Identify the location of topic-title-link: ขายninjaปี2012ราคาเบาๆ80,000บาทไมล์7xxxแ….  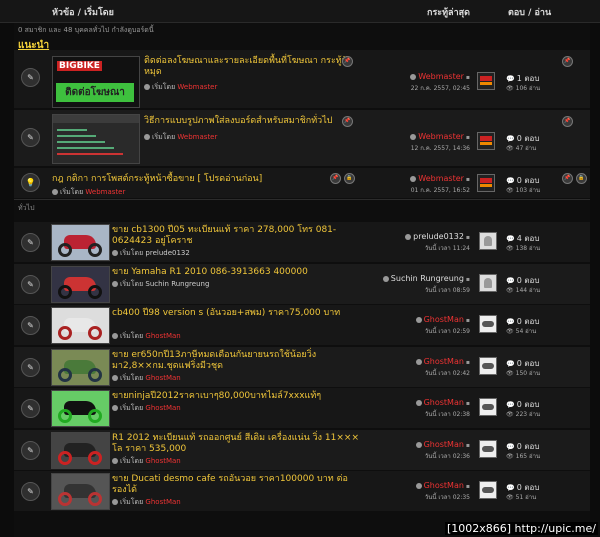
(237, 396).